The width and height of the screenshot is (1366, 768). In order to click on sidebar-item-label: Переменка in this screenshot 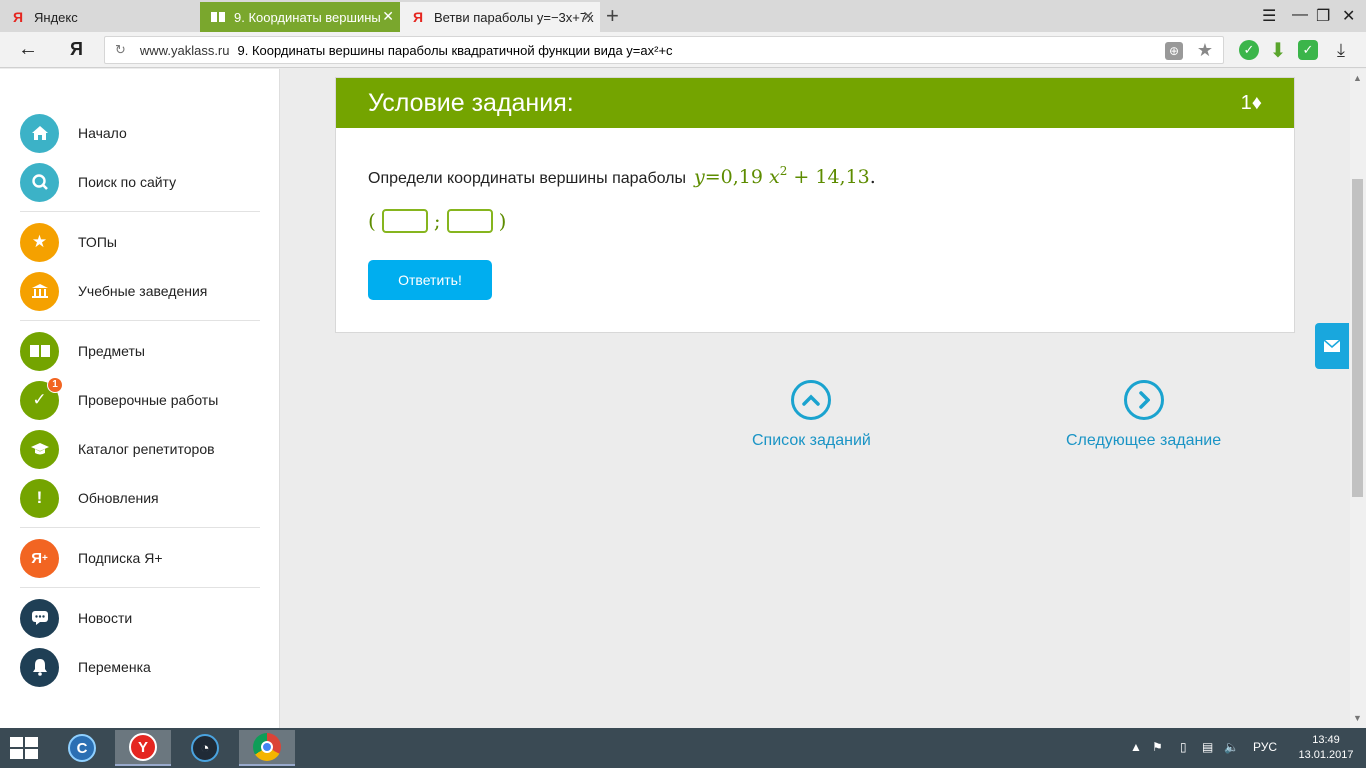, I will do `click(114, 667)`.